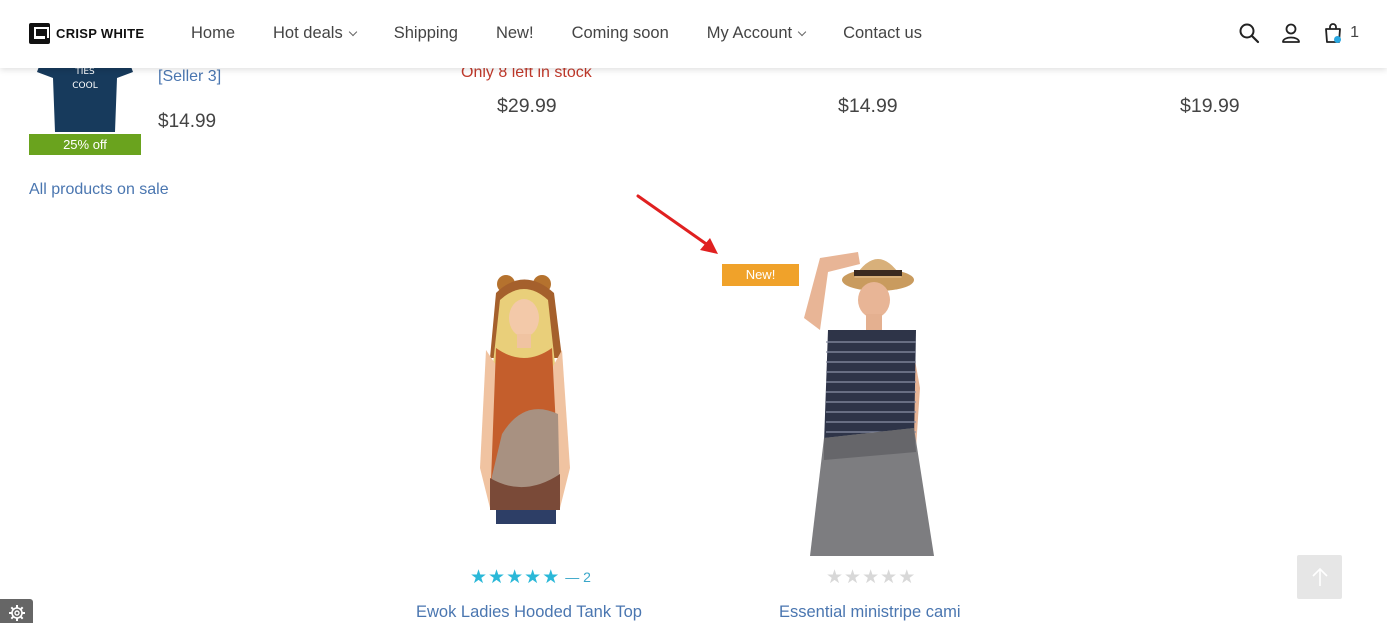 The height and width of the screenshot is (623, 1387). Describe the element at coordinates (1210, 106) in the screenshot. I see `product-price: $19.99` at that location.